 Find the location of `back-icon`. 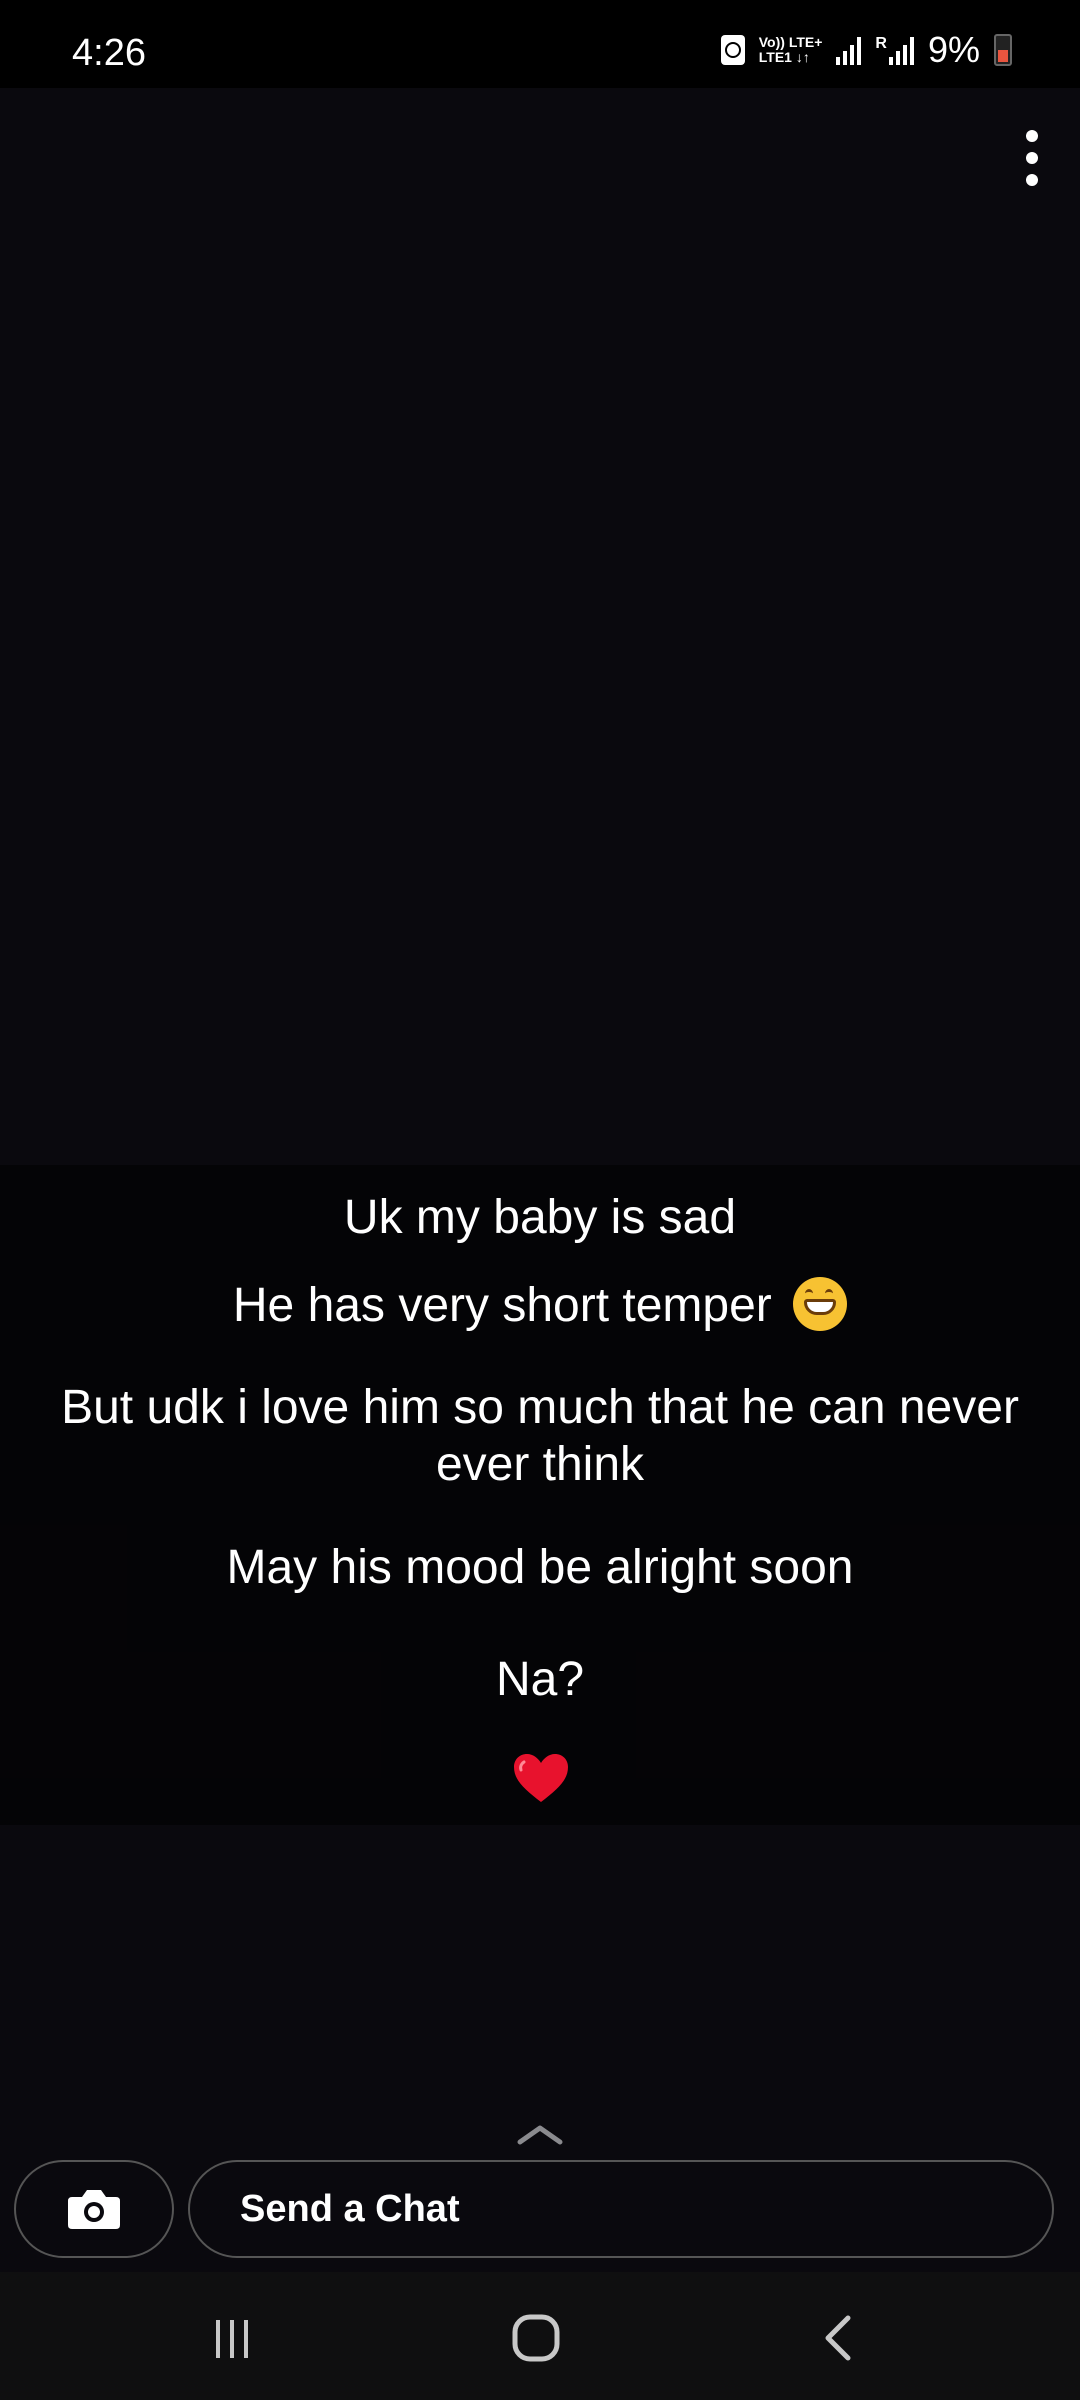

back-icon is located at coordinates (838, 2338).